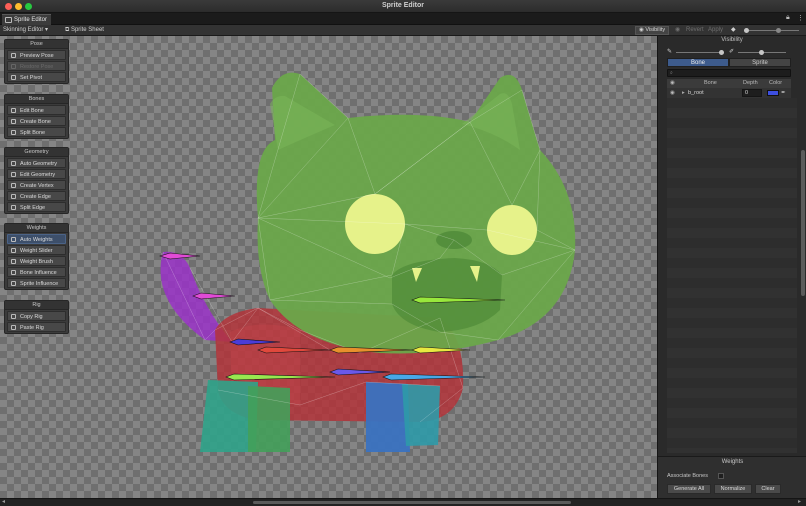 The height and width of the screenshot is (506, 806). I want to click on weight-slider-button: Weight Slider, so click(36, 250).